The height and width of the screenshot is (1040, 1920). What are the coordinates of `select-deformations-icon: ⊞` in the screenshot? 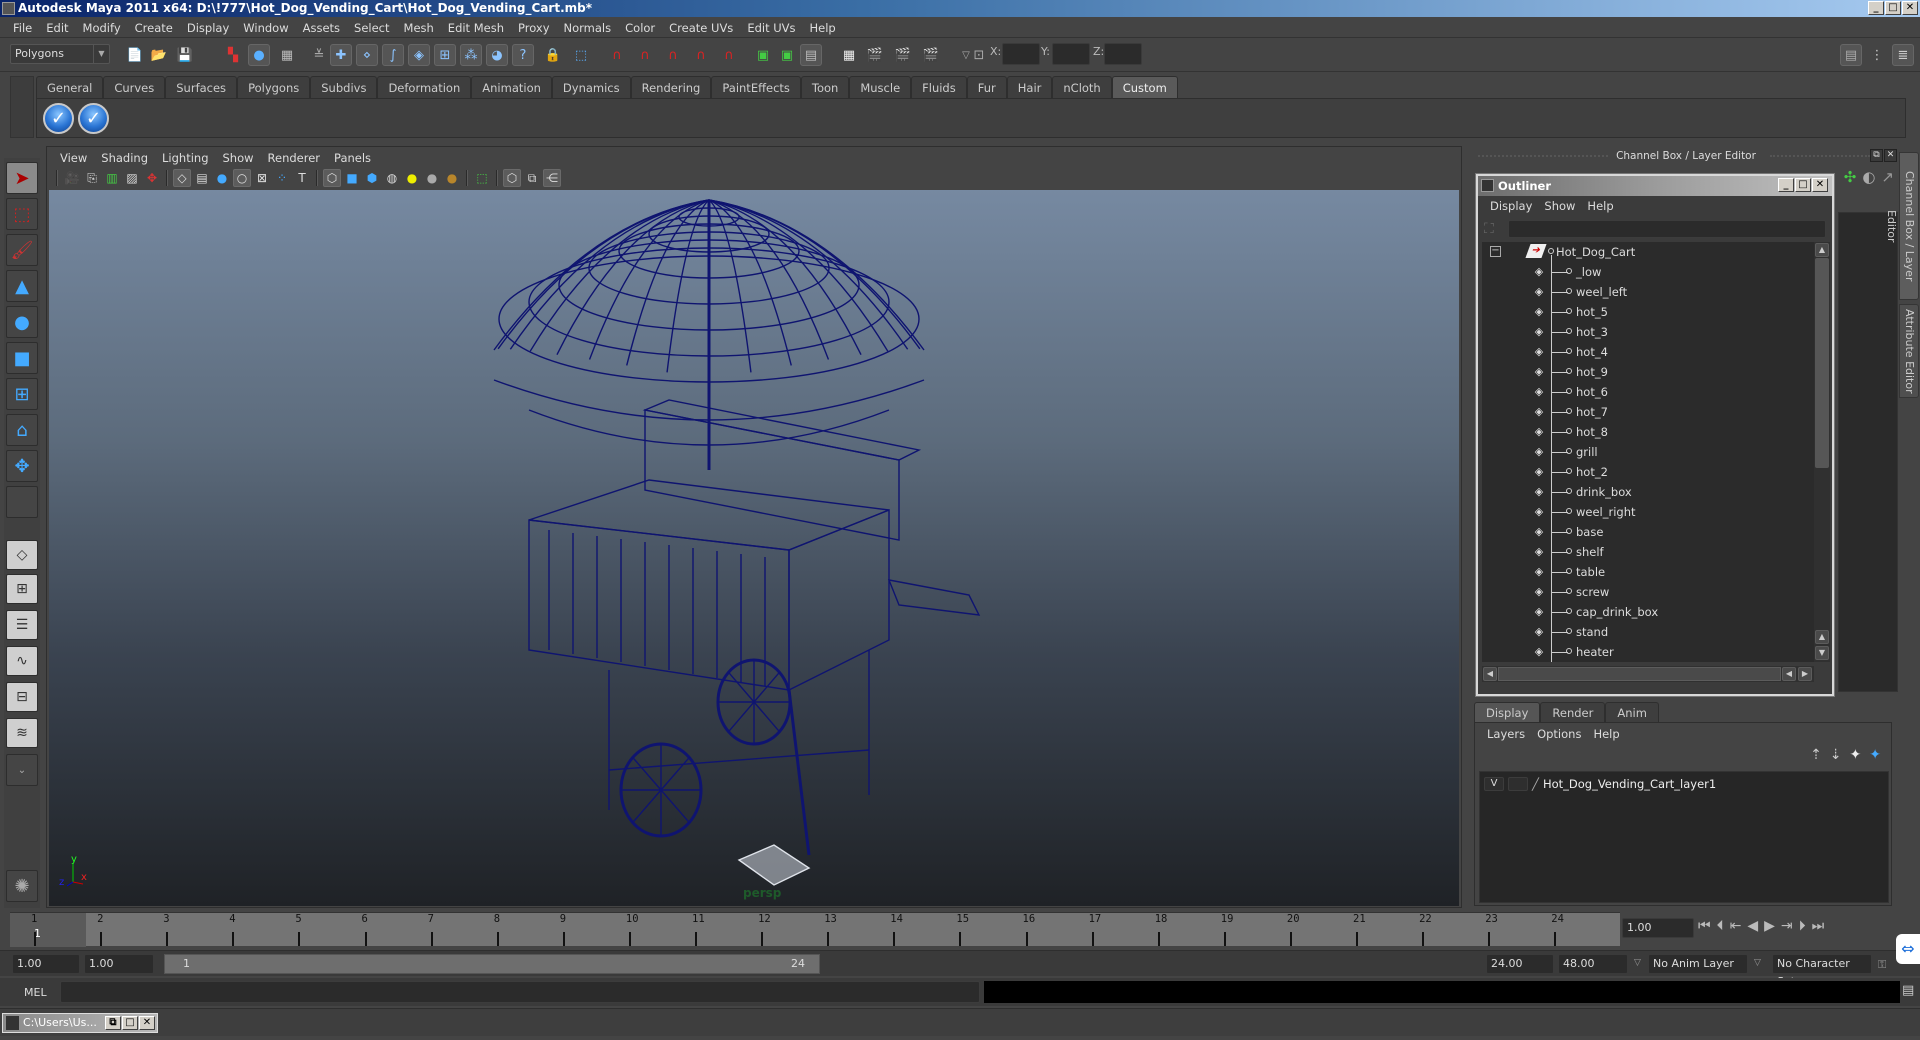 It's located at (445, 55).